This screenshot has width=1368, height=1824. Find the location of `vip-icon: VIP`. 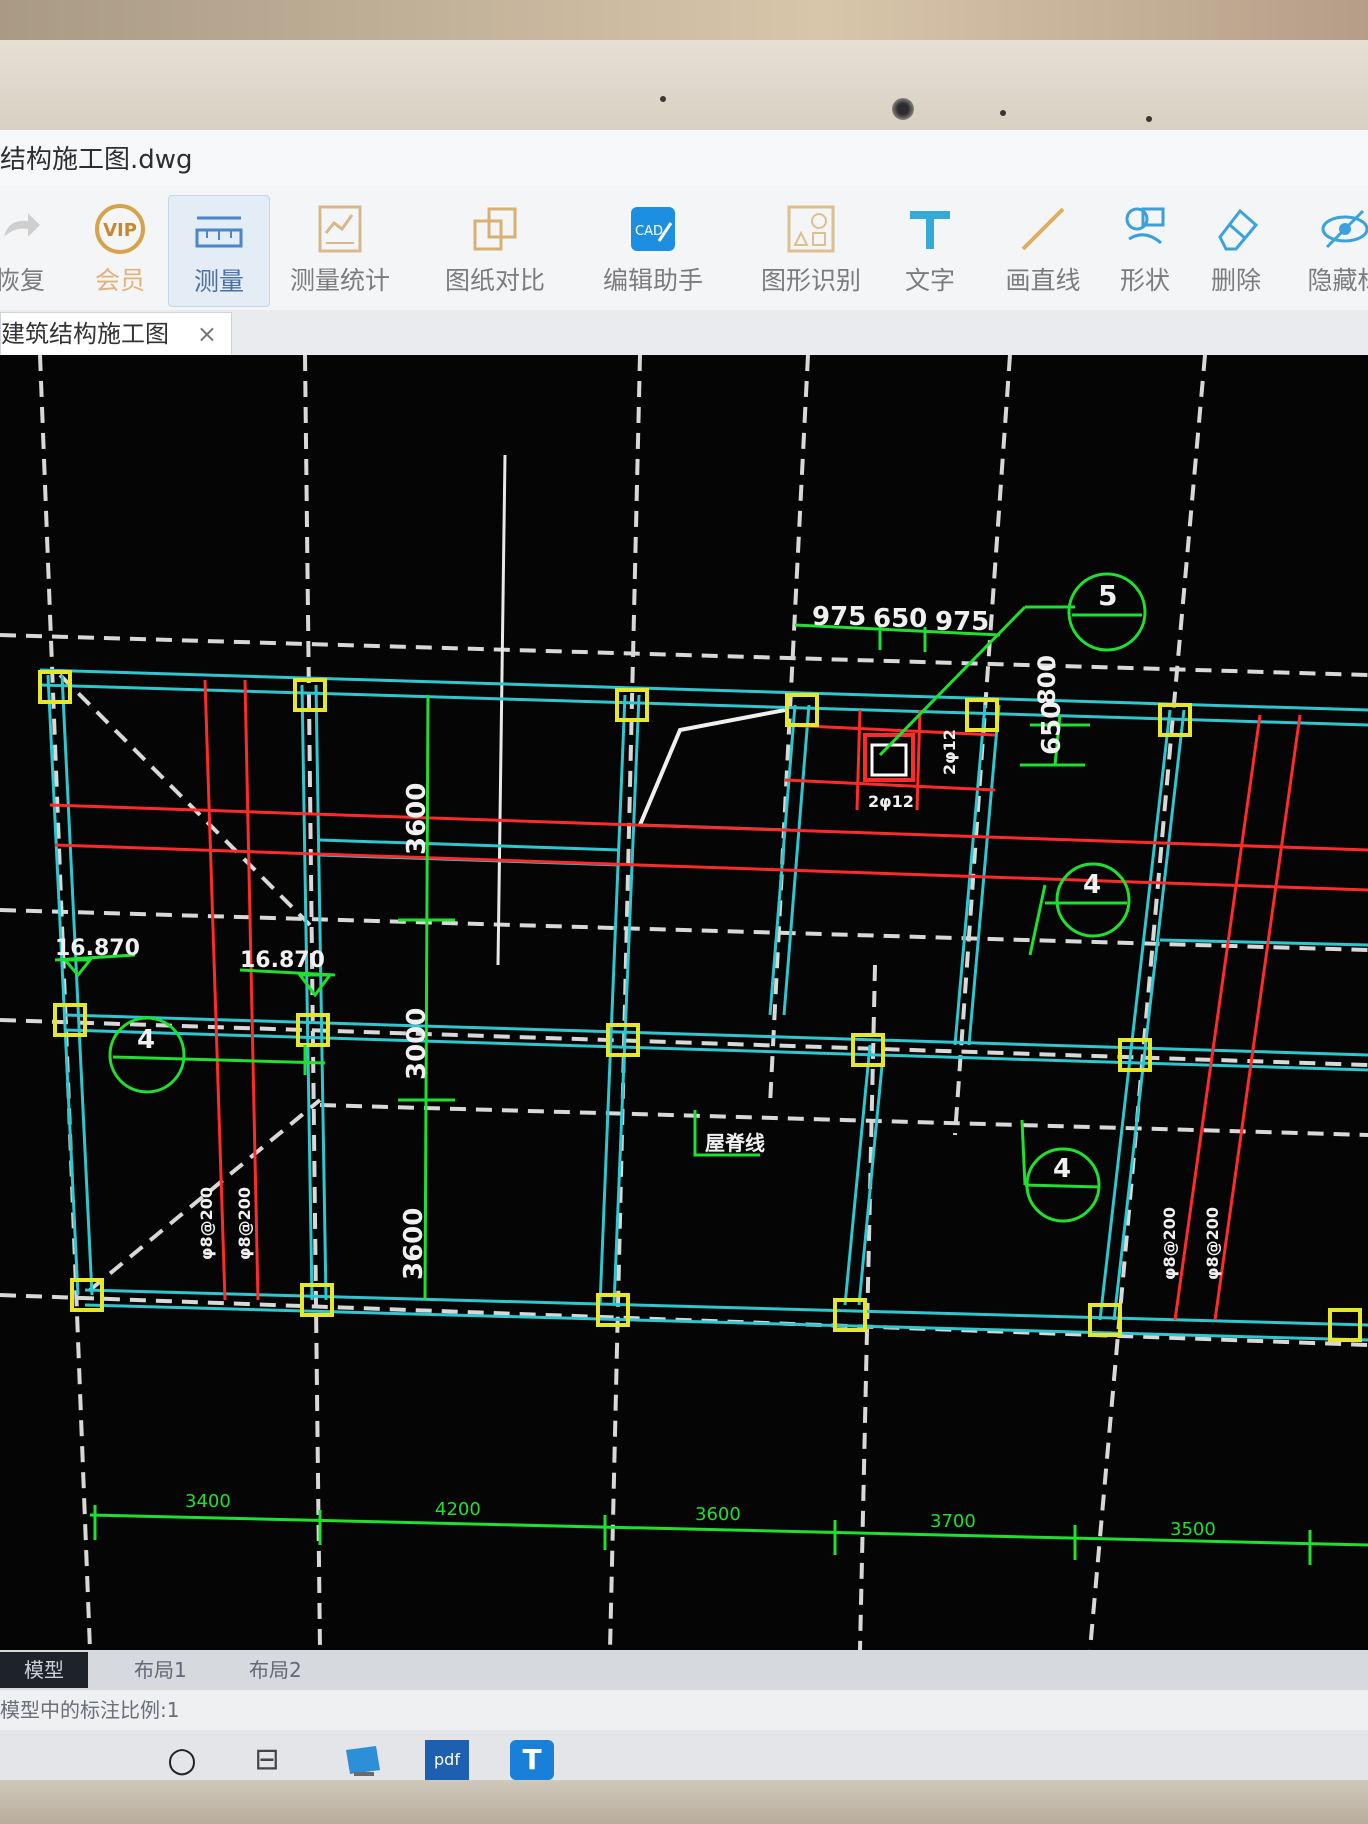

vip-icon: VIP is located at coordinates (120, 229).